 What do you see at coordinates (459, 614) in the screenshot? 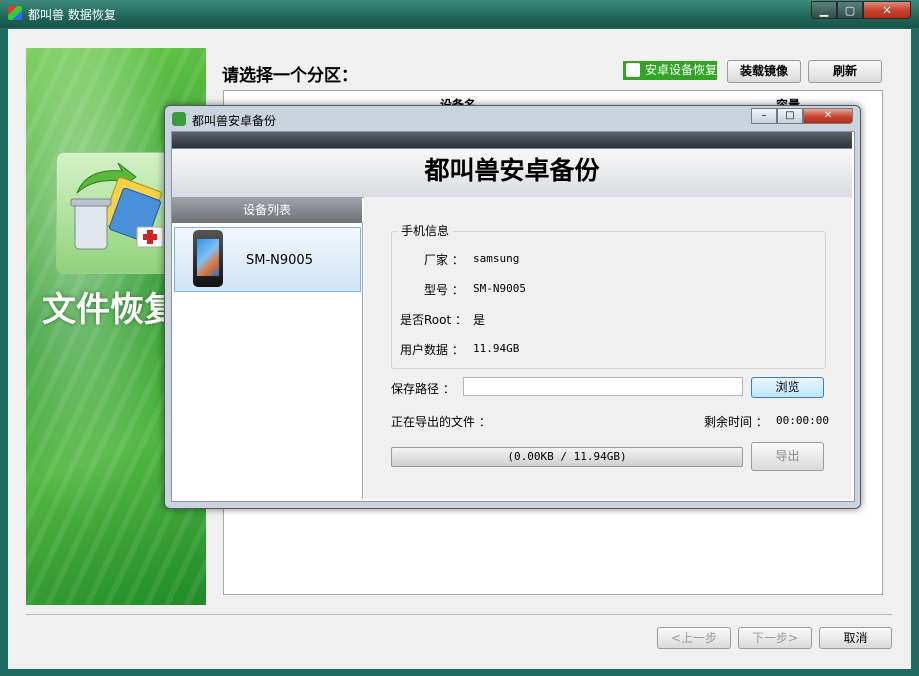
I see `footer-divider` at bounding box center [459, 614].